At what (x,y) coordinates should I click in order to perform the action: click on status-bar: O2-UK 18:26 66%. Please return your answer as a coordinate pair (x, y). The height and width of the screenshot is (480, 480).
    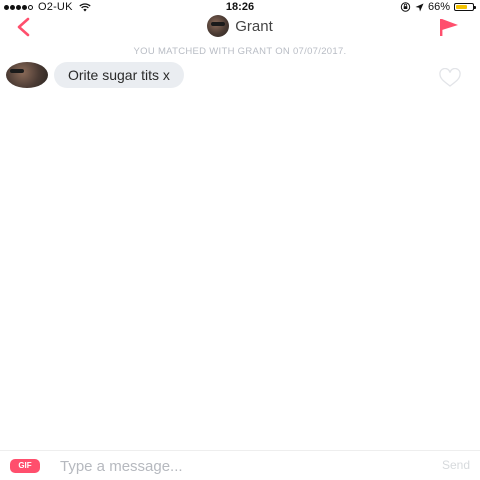
    Looking at the image, I should click on (240, 7).